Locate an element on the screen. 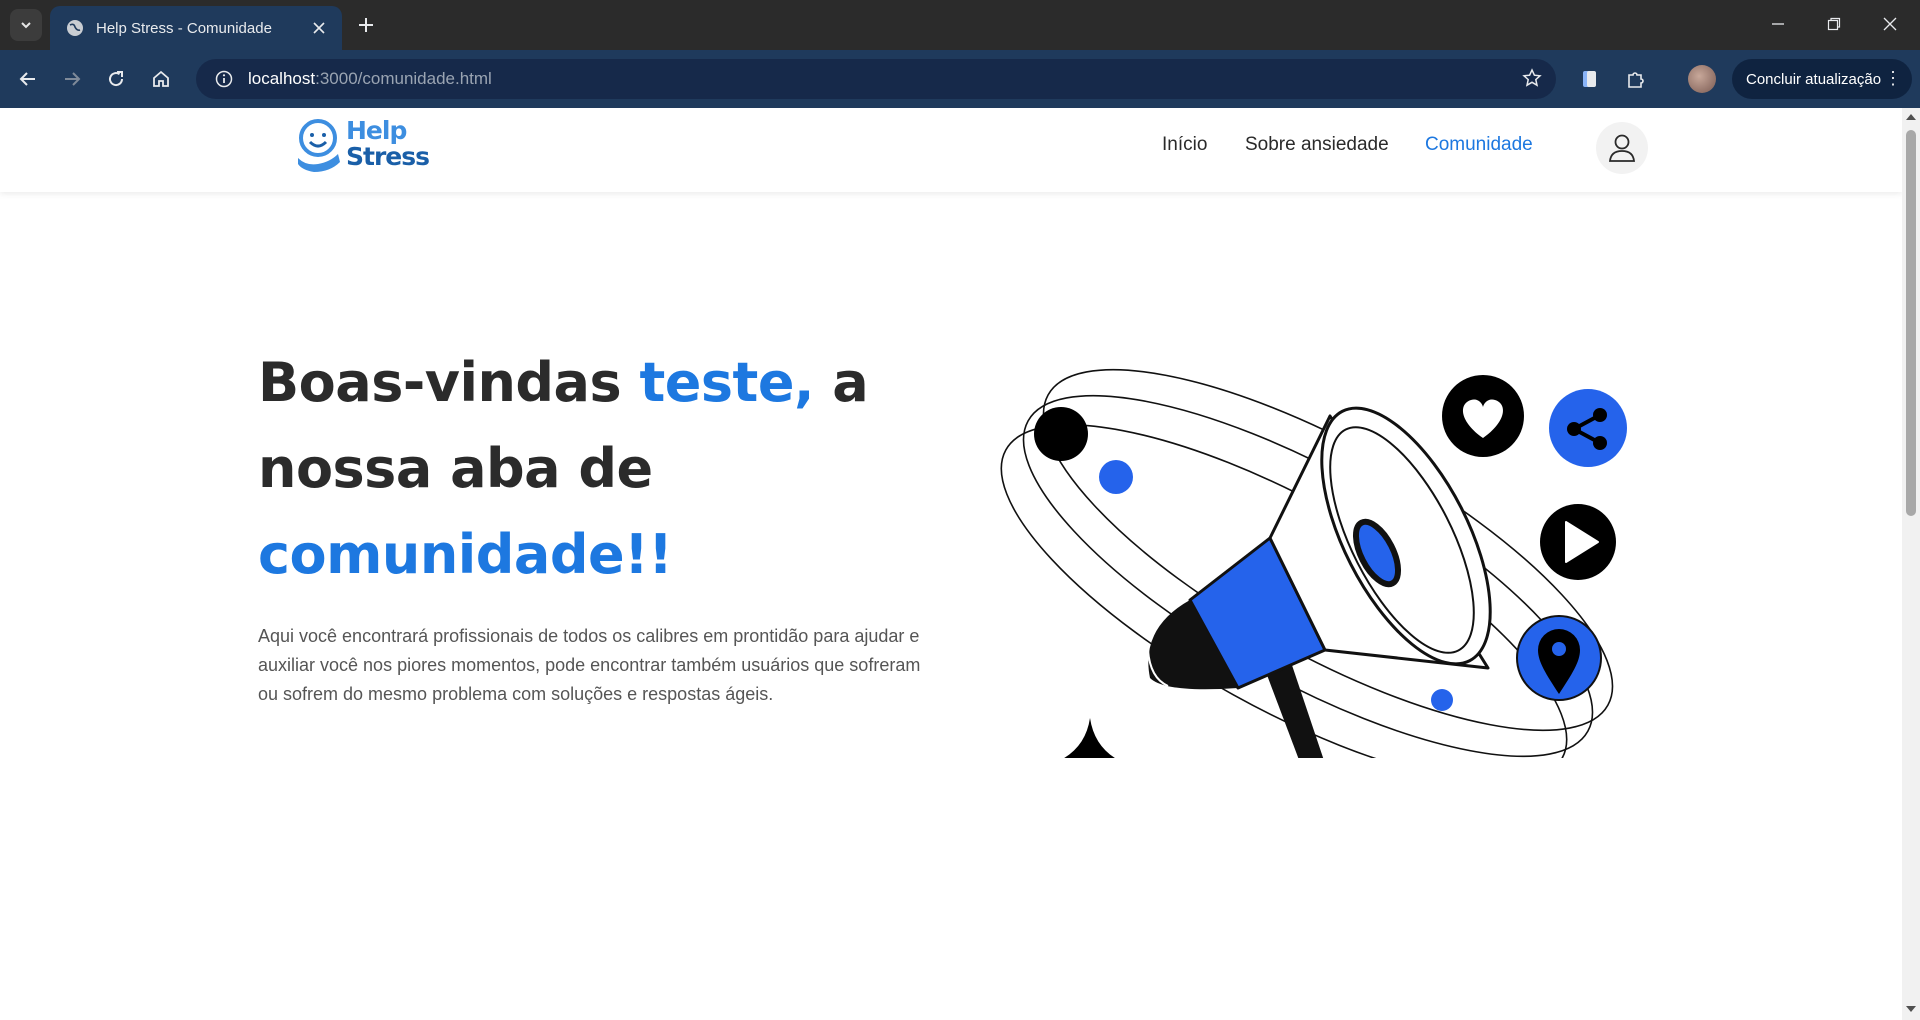  address-bar: localhost:3000/comunidade.html is located at coordinates (876, 79).